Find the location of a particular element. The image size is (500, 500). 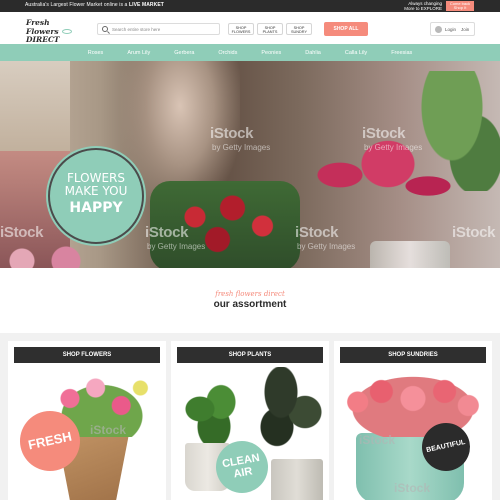

shop-nav: SHOP FLOWERS SHOP PLANTS SHOP SUNDRY is located at coordinates (270, 29).